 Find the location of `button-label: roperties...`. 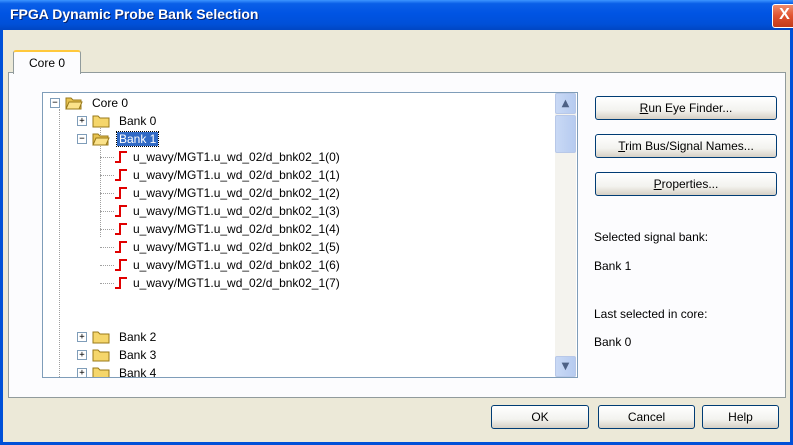

button-label: roperties... is located at coordinates (690, 184).